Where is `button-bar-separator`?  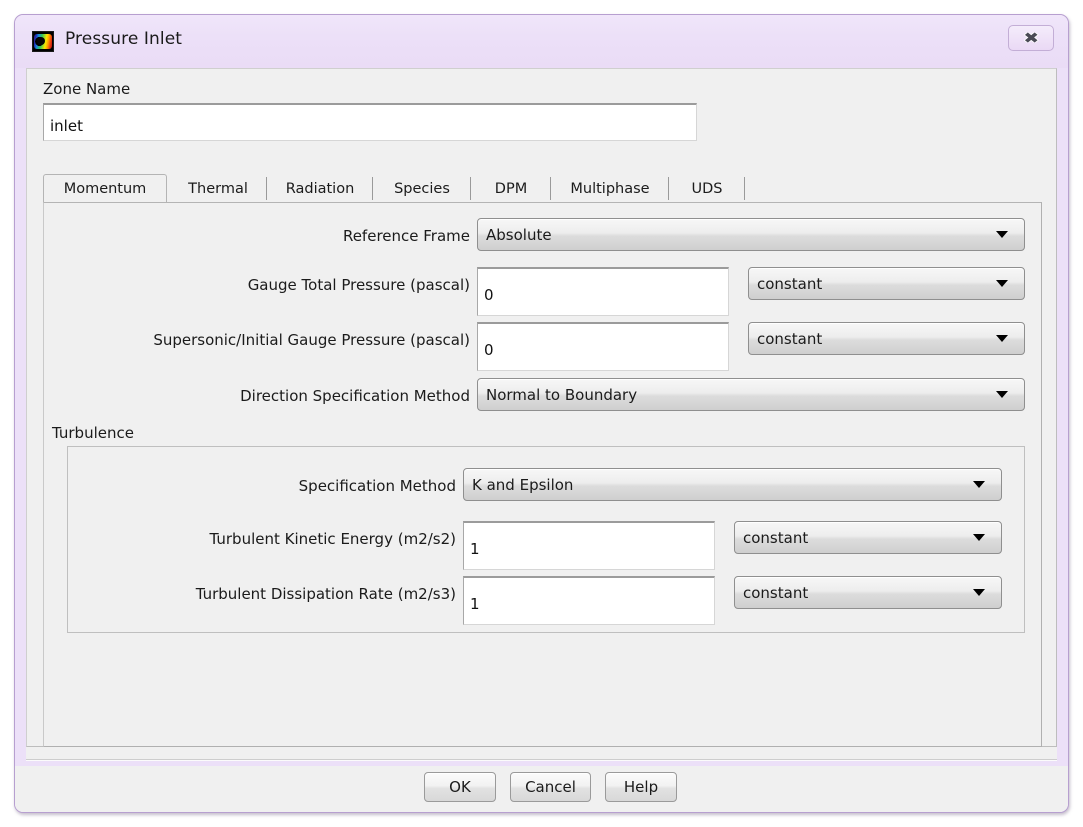
button-bar-separator is located at coordinates (541, 760).